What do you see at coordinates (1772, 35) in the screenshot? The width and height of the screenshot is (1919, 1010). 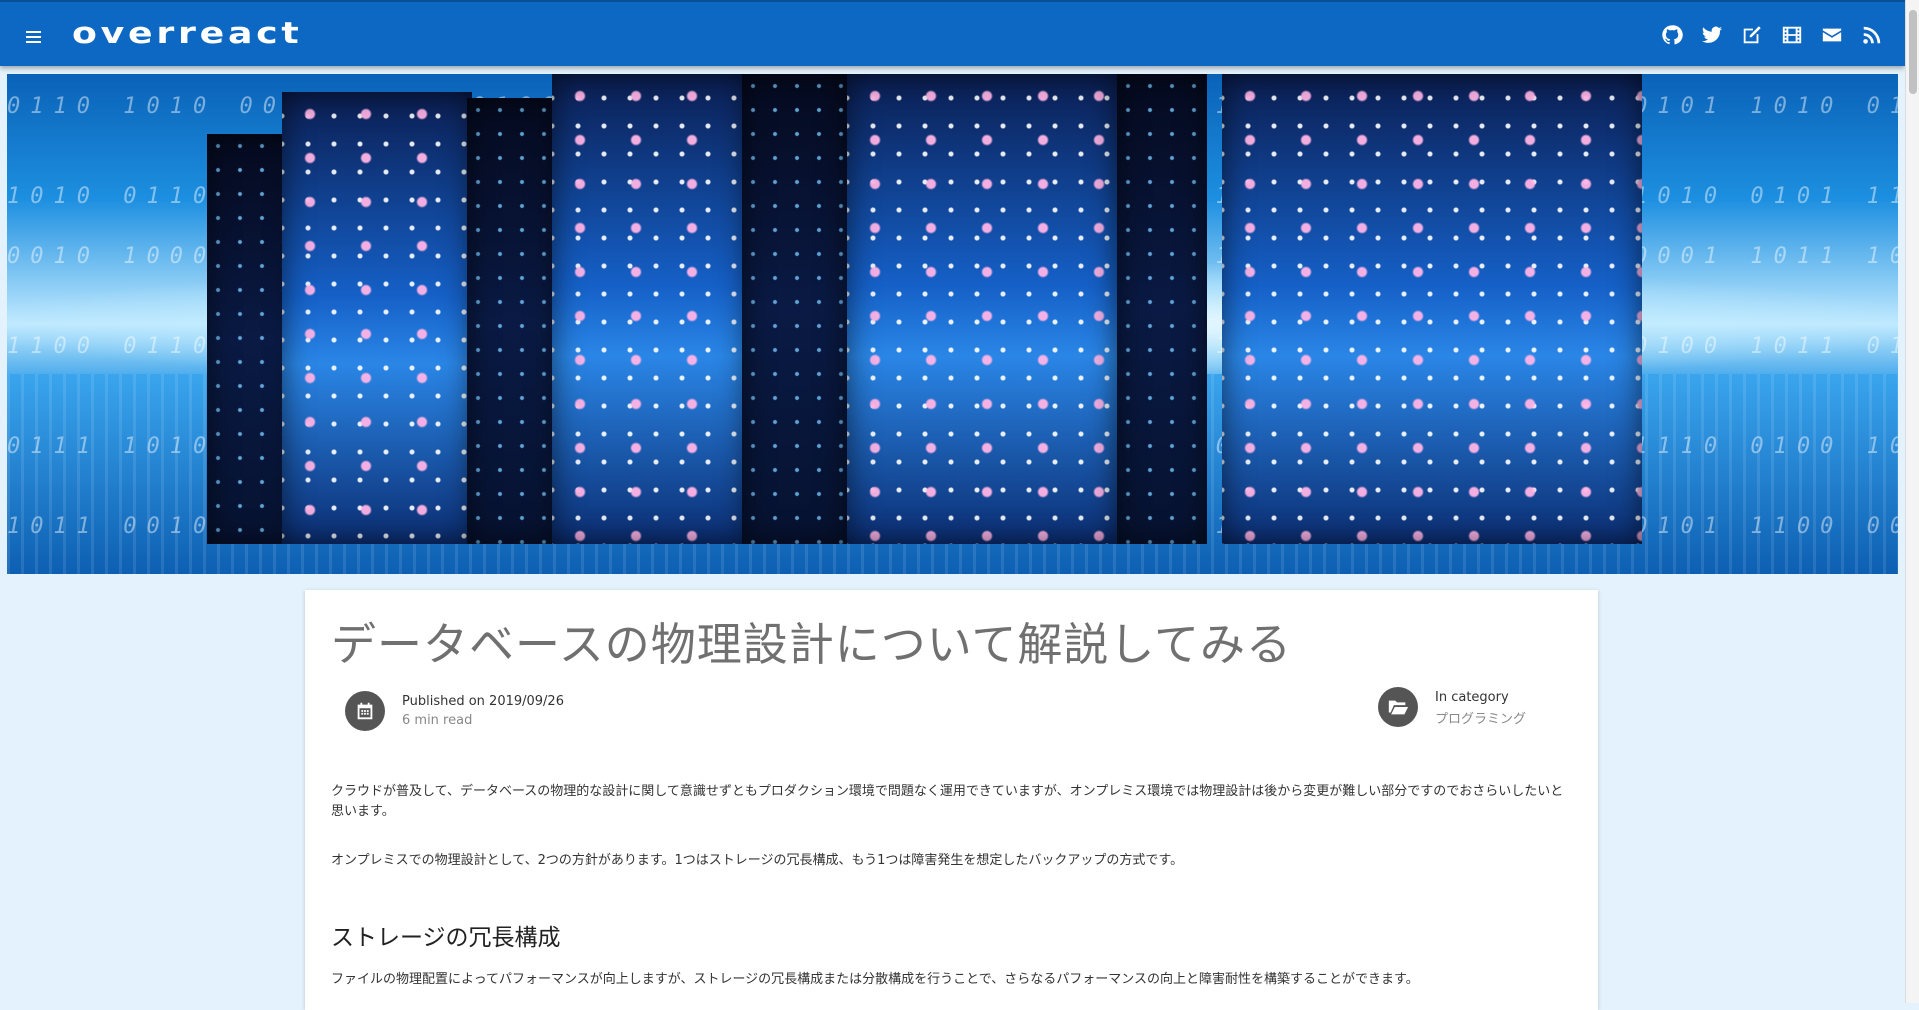 I see `social-nav` at bounding box center [1772, 35].